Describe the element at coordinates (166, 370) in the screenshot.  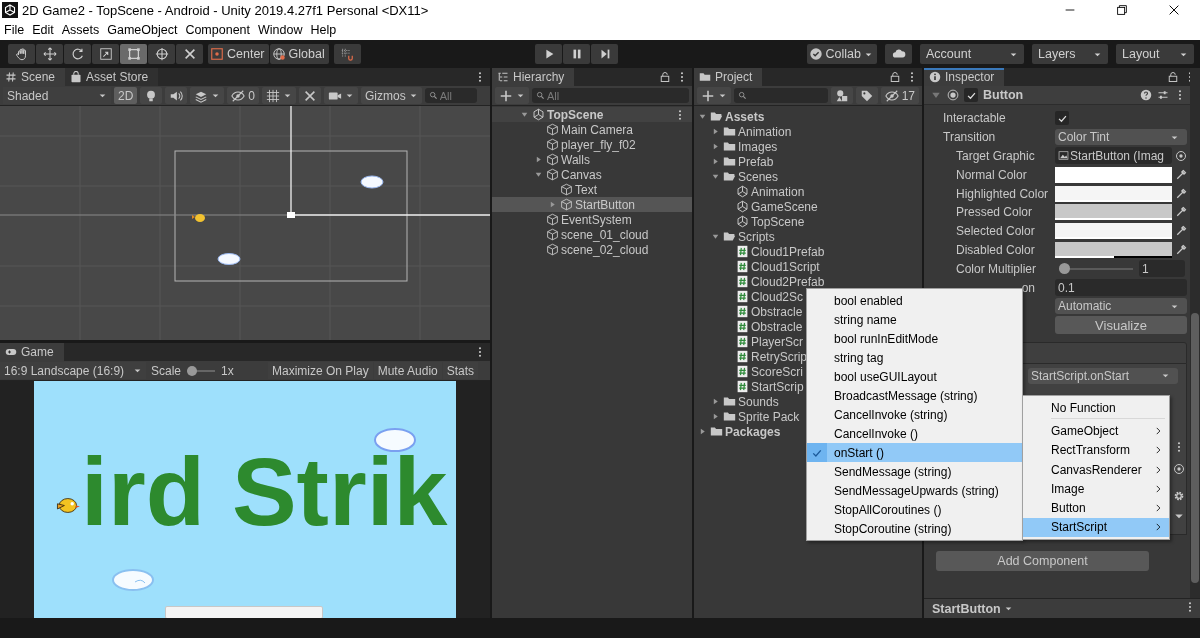
I see `scale-label: Scale` at that location.